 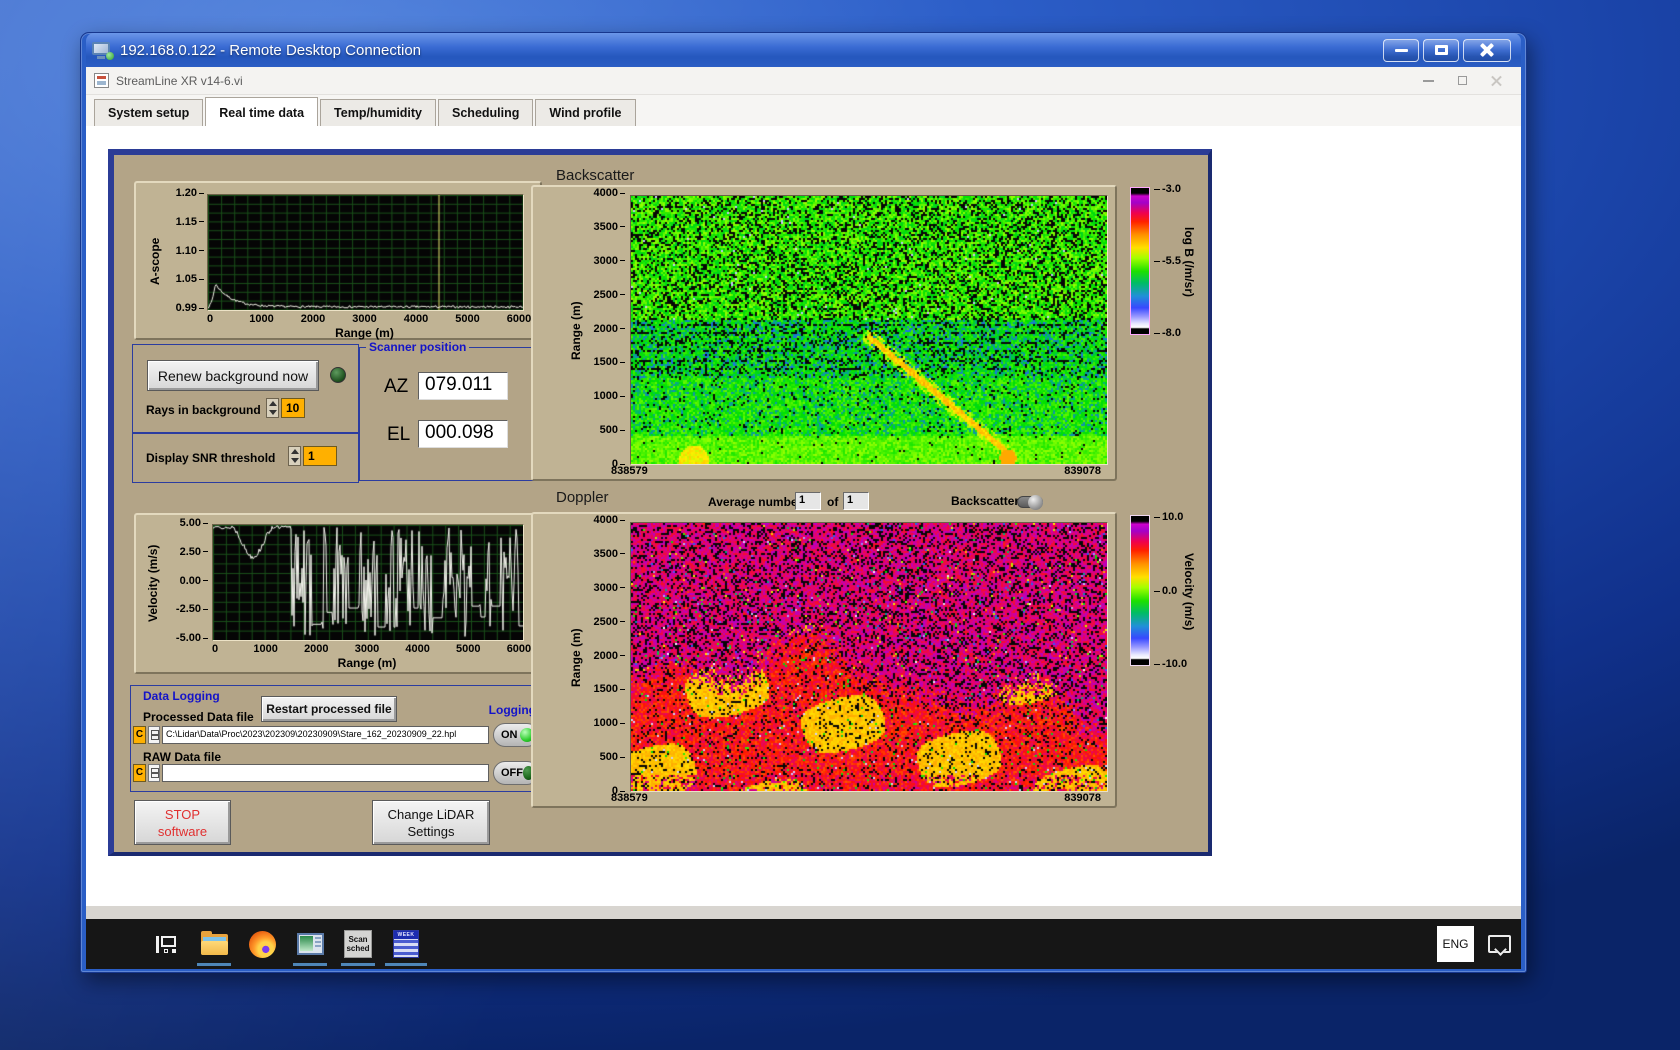 What do you see at coordinates (396, 386) in the screenshot?
I see `az-label: AZ` at bounding box center [396, 386].